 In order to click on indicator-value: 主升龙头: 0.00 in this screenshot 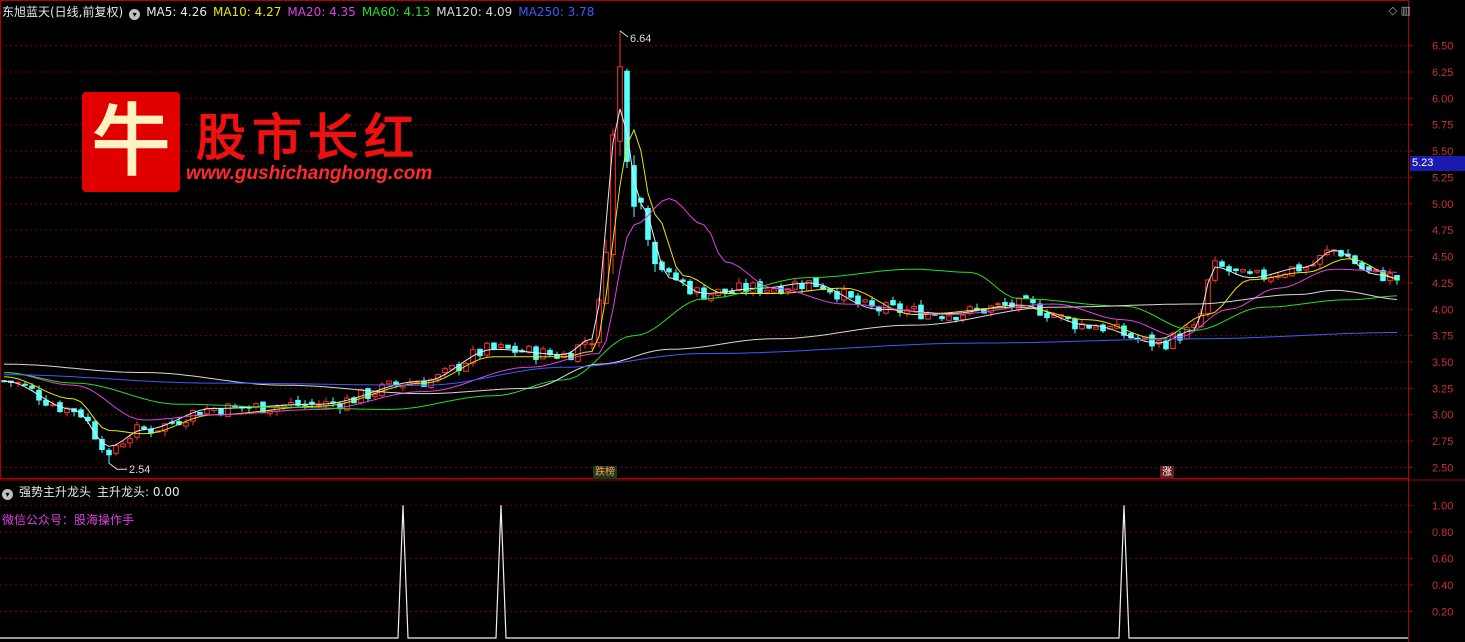, I will do `click(138, 492)`.